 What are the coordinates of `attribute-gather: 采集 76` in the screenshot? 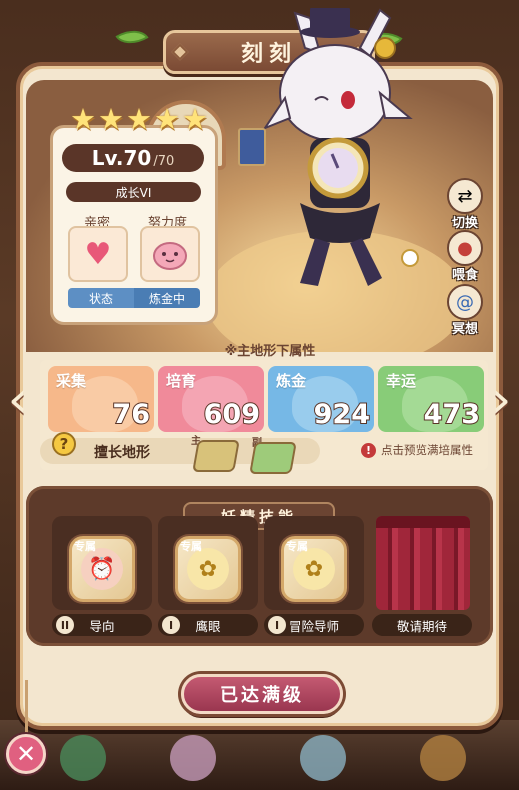 It's located at (101, 399).